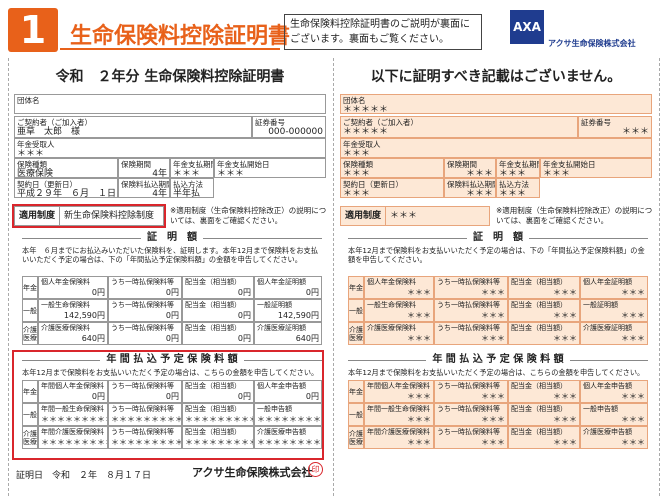  Describe the element at coordinates (73, 333) in the screenshot. I see `amount-cell: 介護医療保険料 640円` at that location.